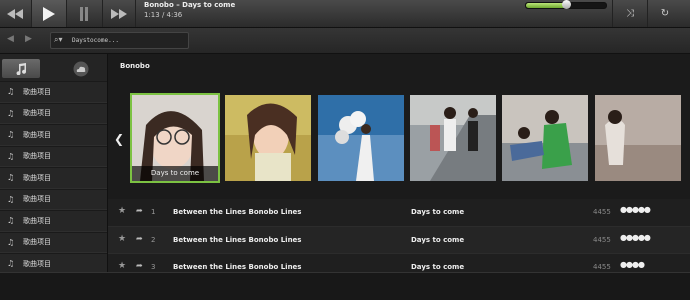 The width and height of the screenshot is (690, 300). I want to click on previous-button, so click(15, 13).